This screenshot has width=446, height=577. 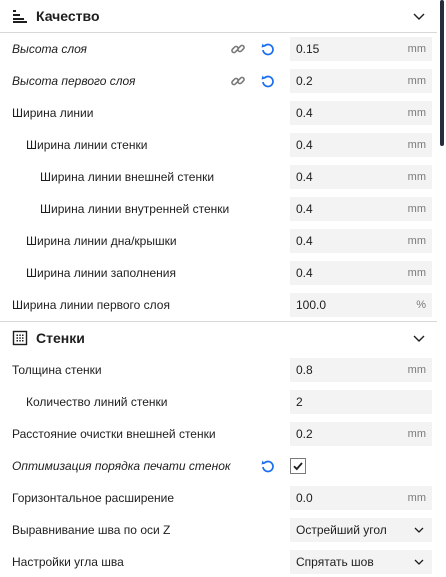 What do you see at coordinates (361, 273) in the screenshot?
I see `infill-line-width-input: 0.4 mm` at bounding box center [361, 273].